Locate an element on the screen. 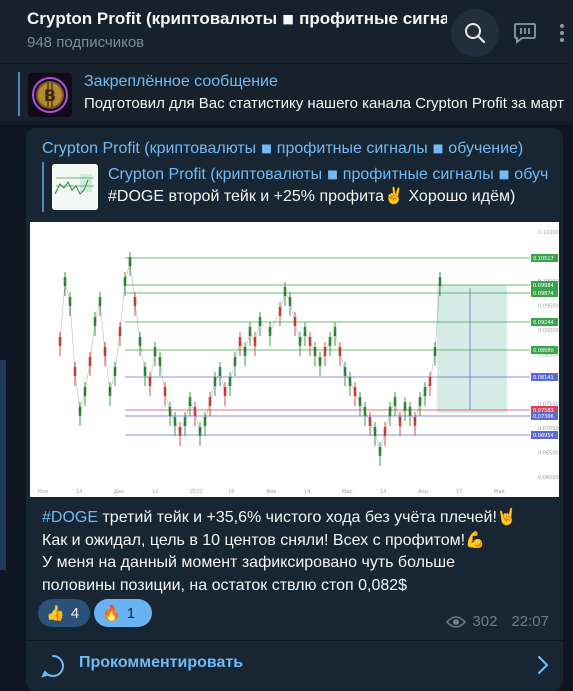 The image size is (573, 691). time-axis-label: 17 is located at coordinates (459, 492).